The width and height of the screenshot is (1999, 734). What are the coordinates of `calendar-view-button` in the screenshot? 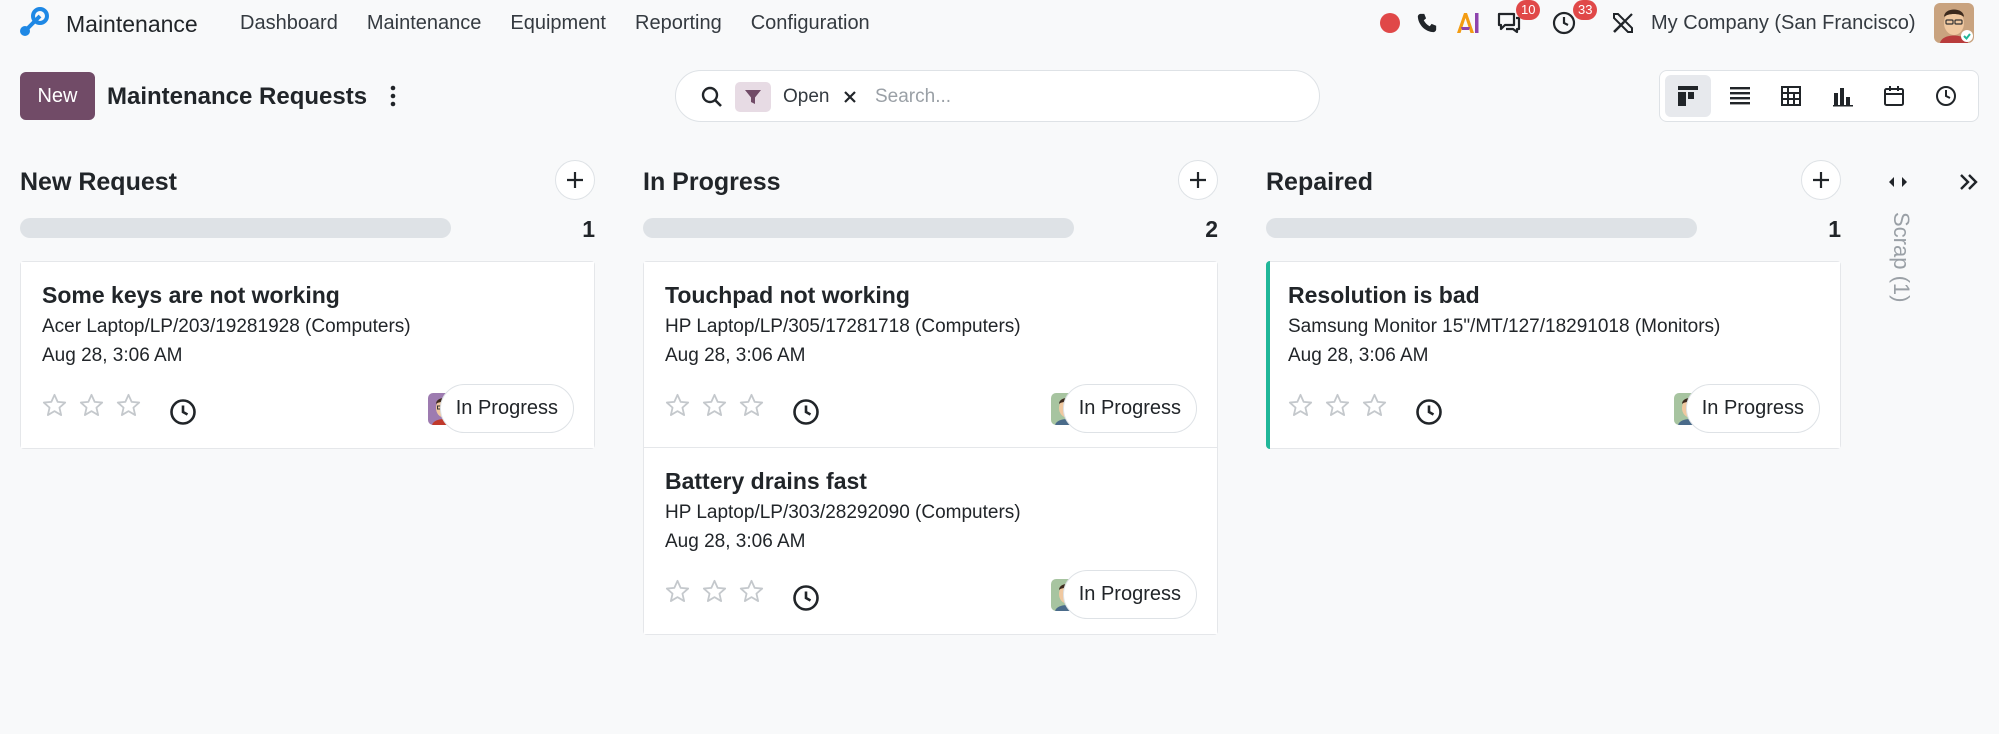 It's located at (1894, 96).